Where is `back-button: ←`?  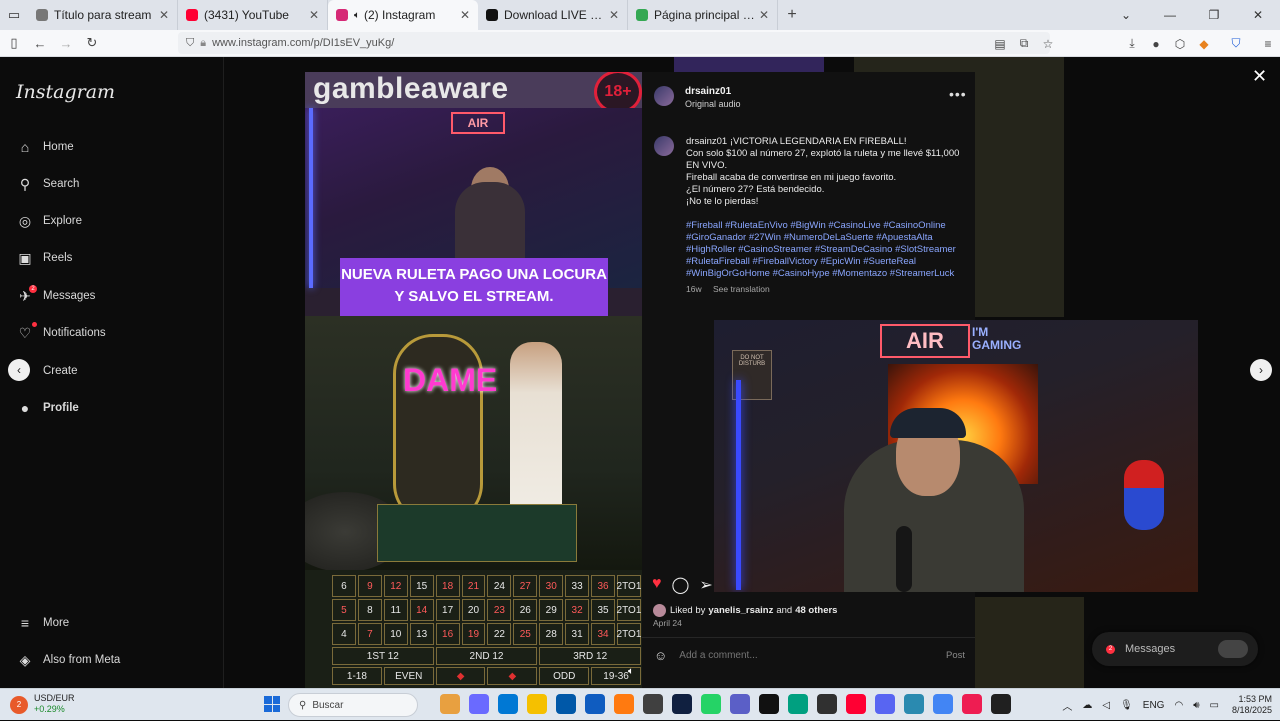 back-button: ← is located at coordinates (40, 43).